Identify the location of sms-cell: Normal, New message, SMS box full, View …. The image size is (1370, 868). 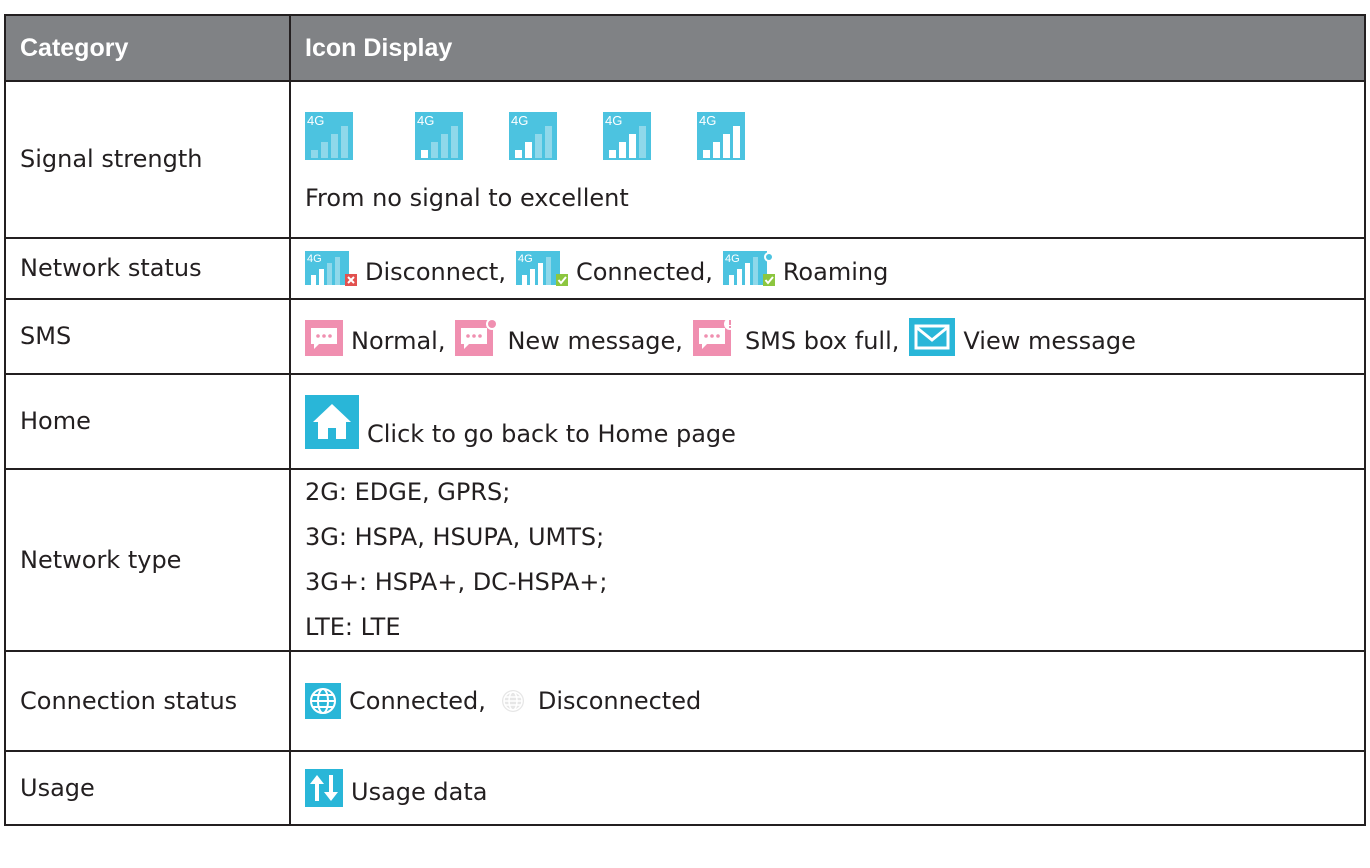
(827, 336).